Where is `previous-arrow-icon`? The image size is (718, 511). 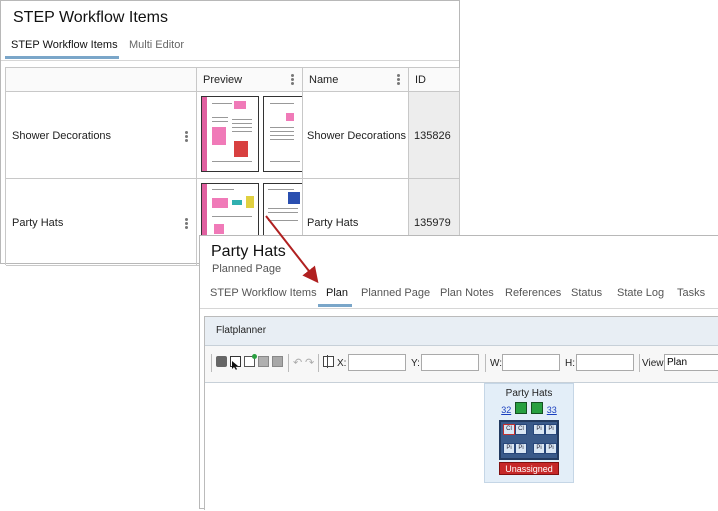
previous-arrow-icon is located at coordinates (520, 408).